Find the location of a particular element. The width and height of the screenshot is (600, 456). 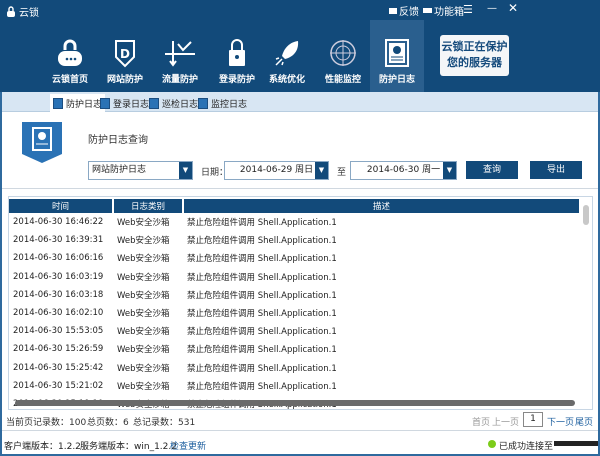

nav-label: 性能监控 is located at coordinates (342, 80).